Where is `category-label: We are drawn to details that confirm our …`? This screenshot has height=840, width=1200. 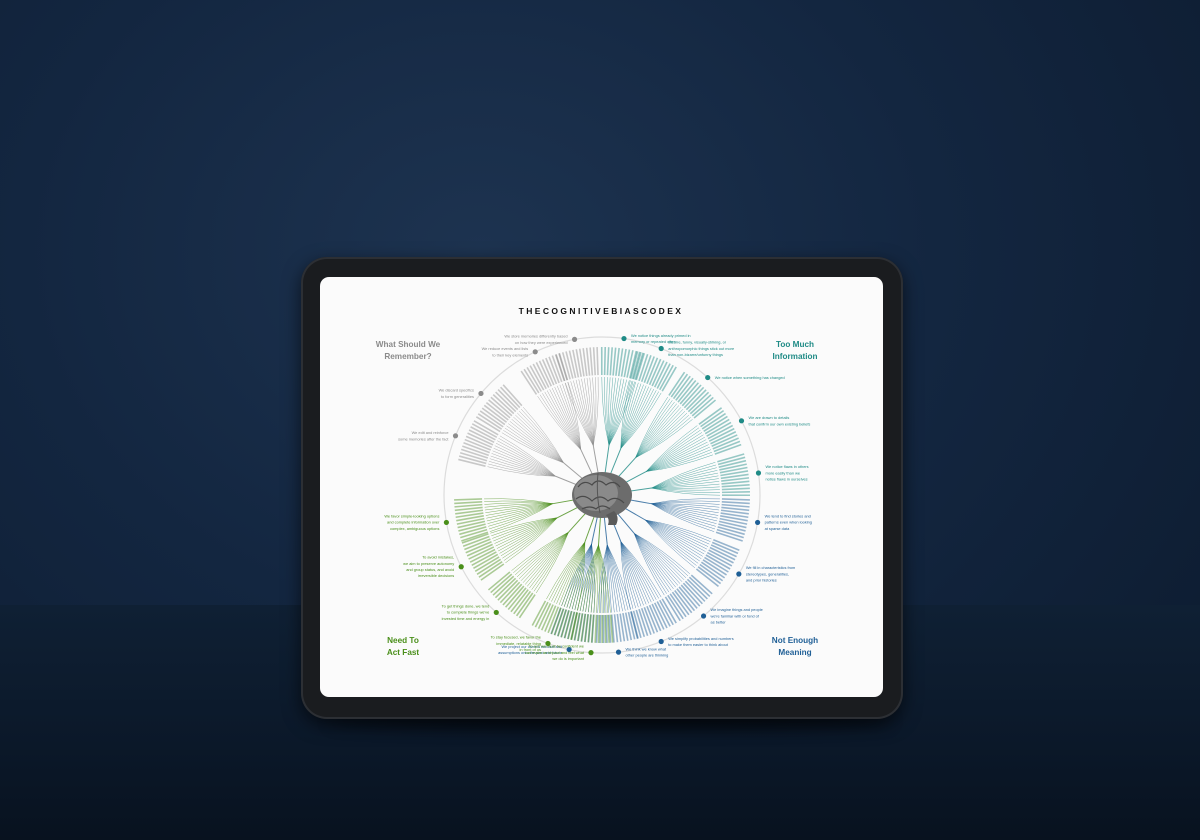 category-label: We are drawn to details that confirm our … is located at coordinates (780, 420).